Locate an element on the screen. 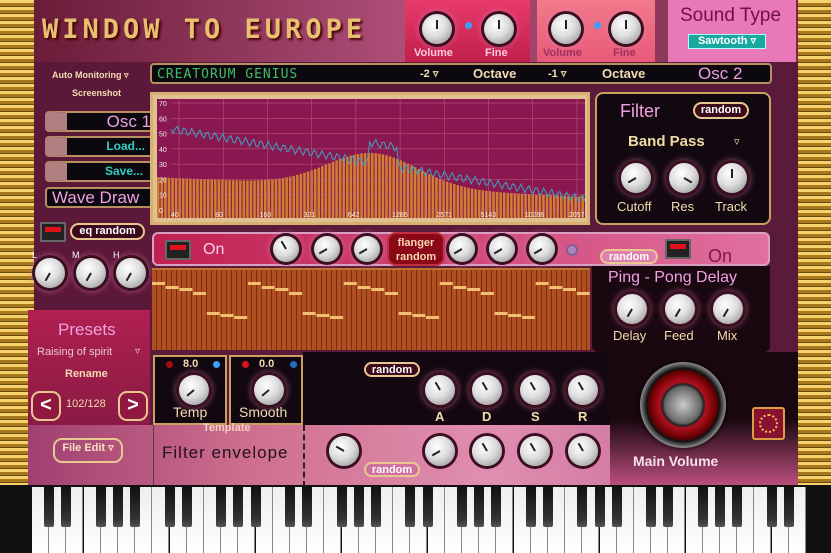  delay-on-toggle is located at coordinates (678, 249).